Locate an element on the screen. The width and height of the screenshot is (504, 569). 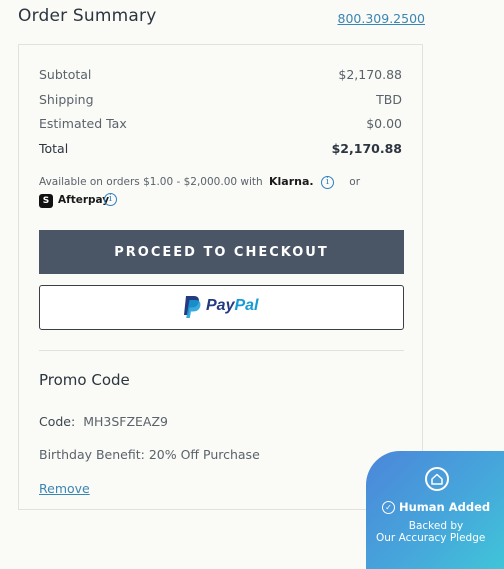
afterpay-label: Afterpay is located at coordinates (84, 200).